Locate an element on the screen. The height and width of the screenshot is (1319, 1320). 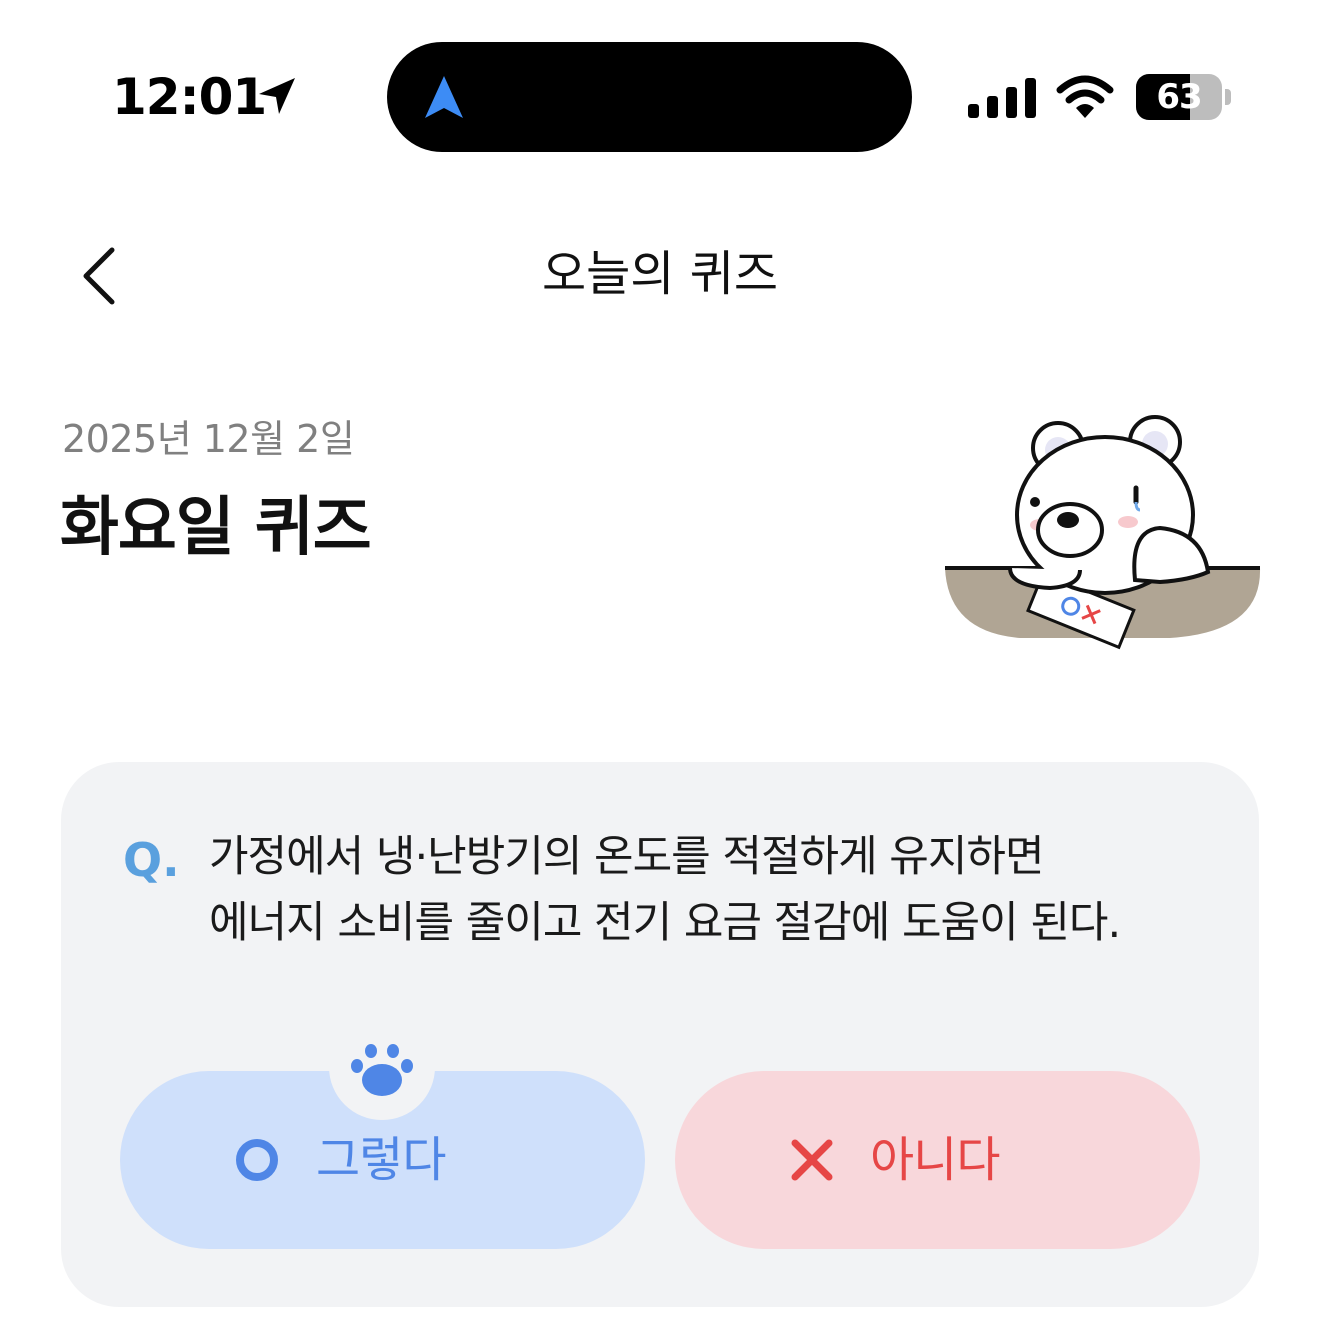
battery-percent: 63 is located at coordinates (1179, 97).